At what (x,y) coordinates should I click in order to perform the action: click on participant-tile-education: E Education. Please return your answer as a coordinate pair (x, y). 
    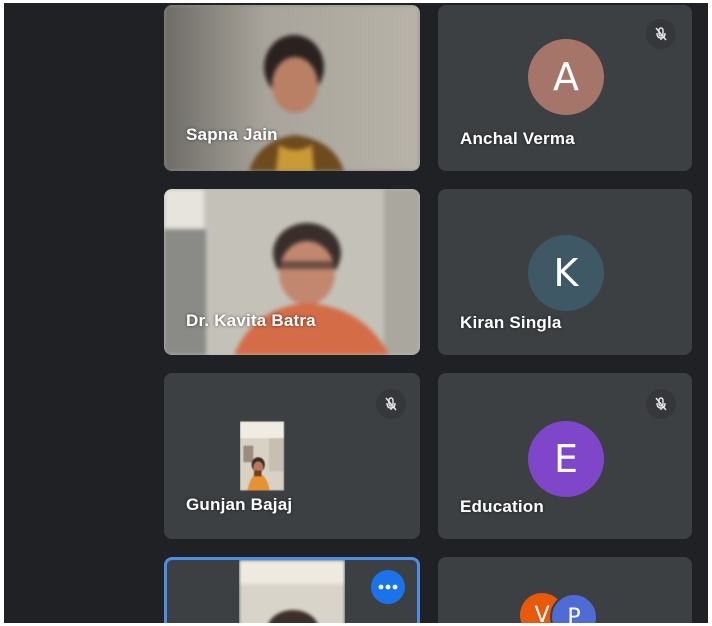
    Looking at the image, I should click on (565, 456).